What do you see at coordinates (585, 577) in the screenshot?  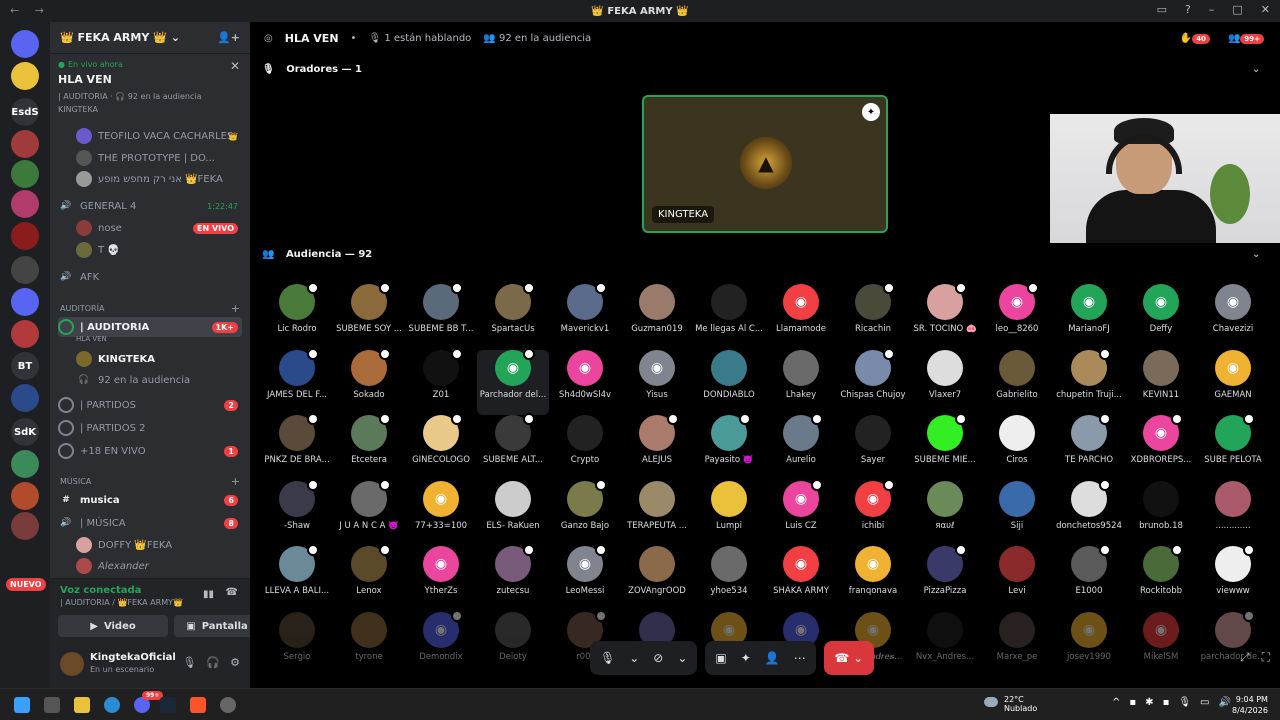 I see `audience-member: ◉ LeoMessi` at bounding box center [585, 577].